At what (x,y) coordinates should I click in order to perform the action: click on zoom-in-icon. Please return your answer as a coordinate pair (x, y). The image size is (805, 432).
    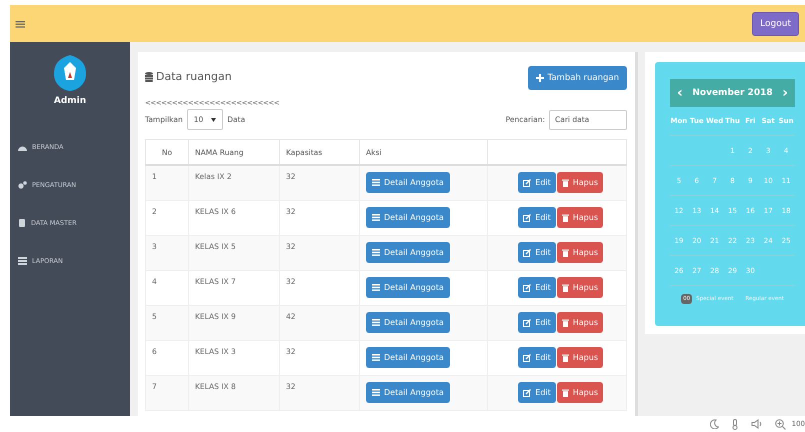
    Looking at the image, I should click on (780, 424).